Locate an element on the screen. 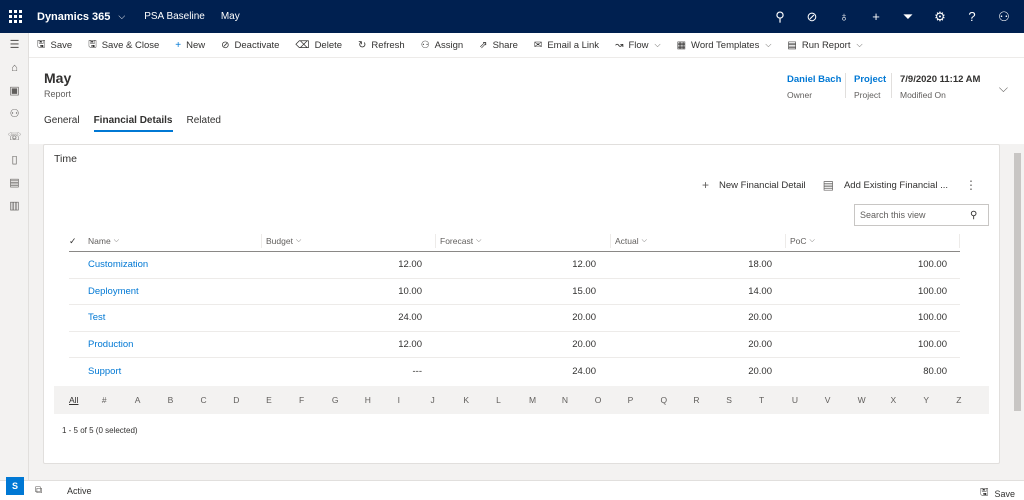 This screenshot has width=1024, height=500. new-financial-detail-button: + New Financial Detail is located at coordinates (754, 185).